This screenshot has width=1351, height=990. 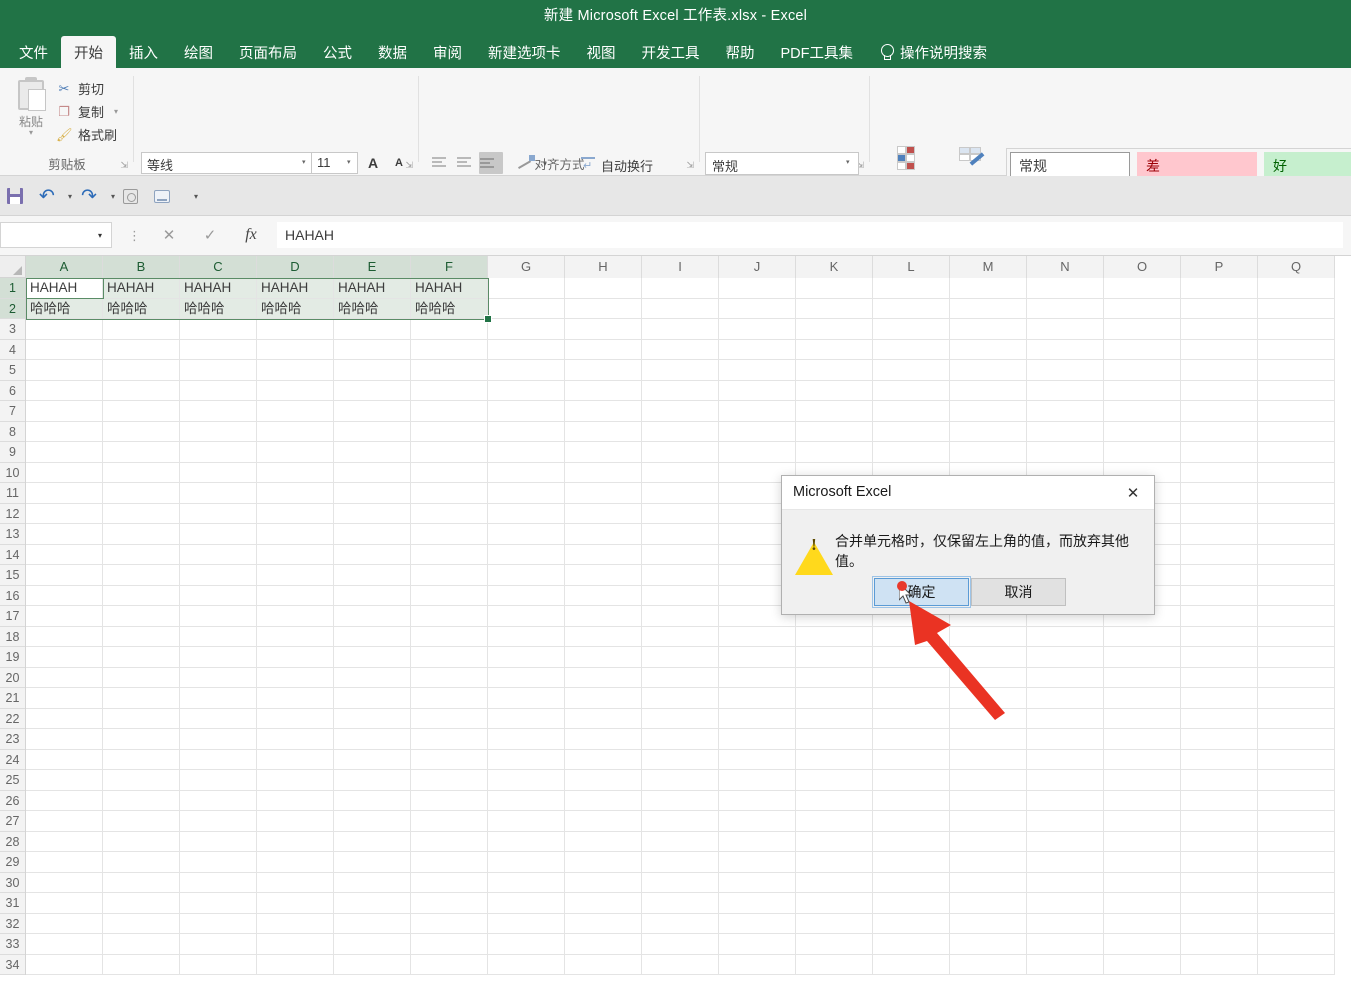 What do you see at coordinates (680, 616) in the screenshot?
I see `cell-I17` at bounding box center [680, 616].